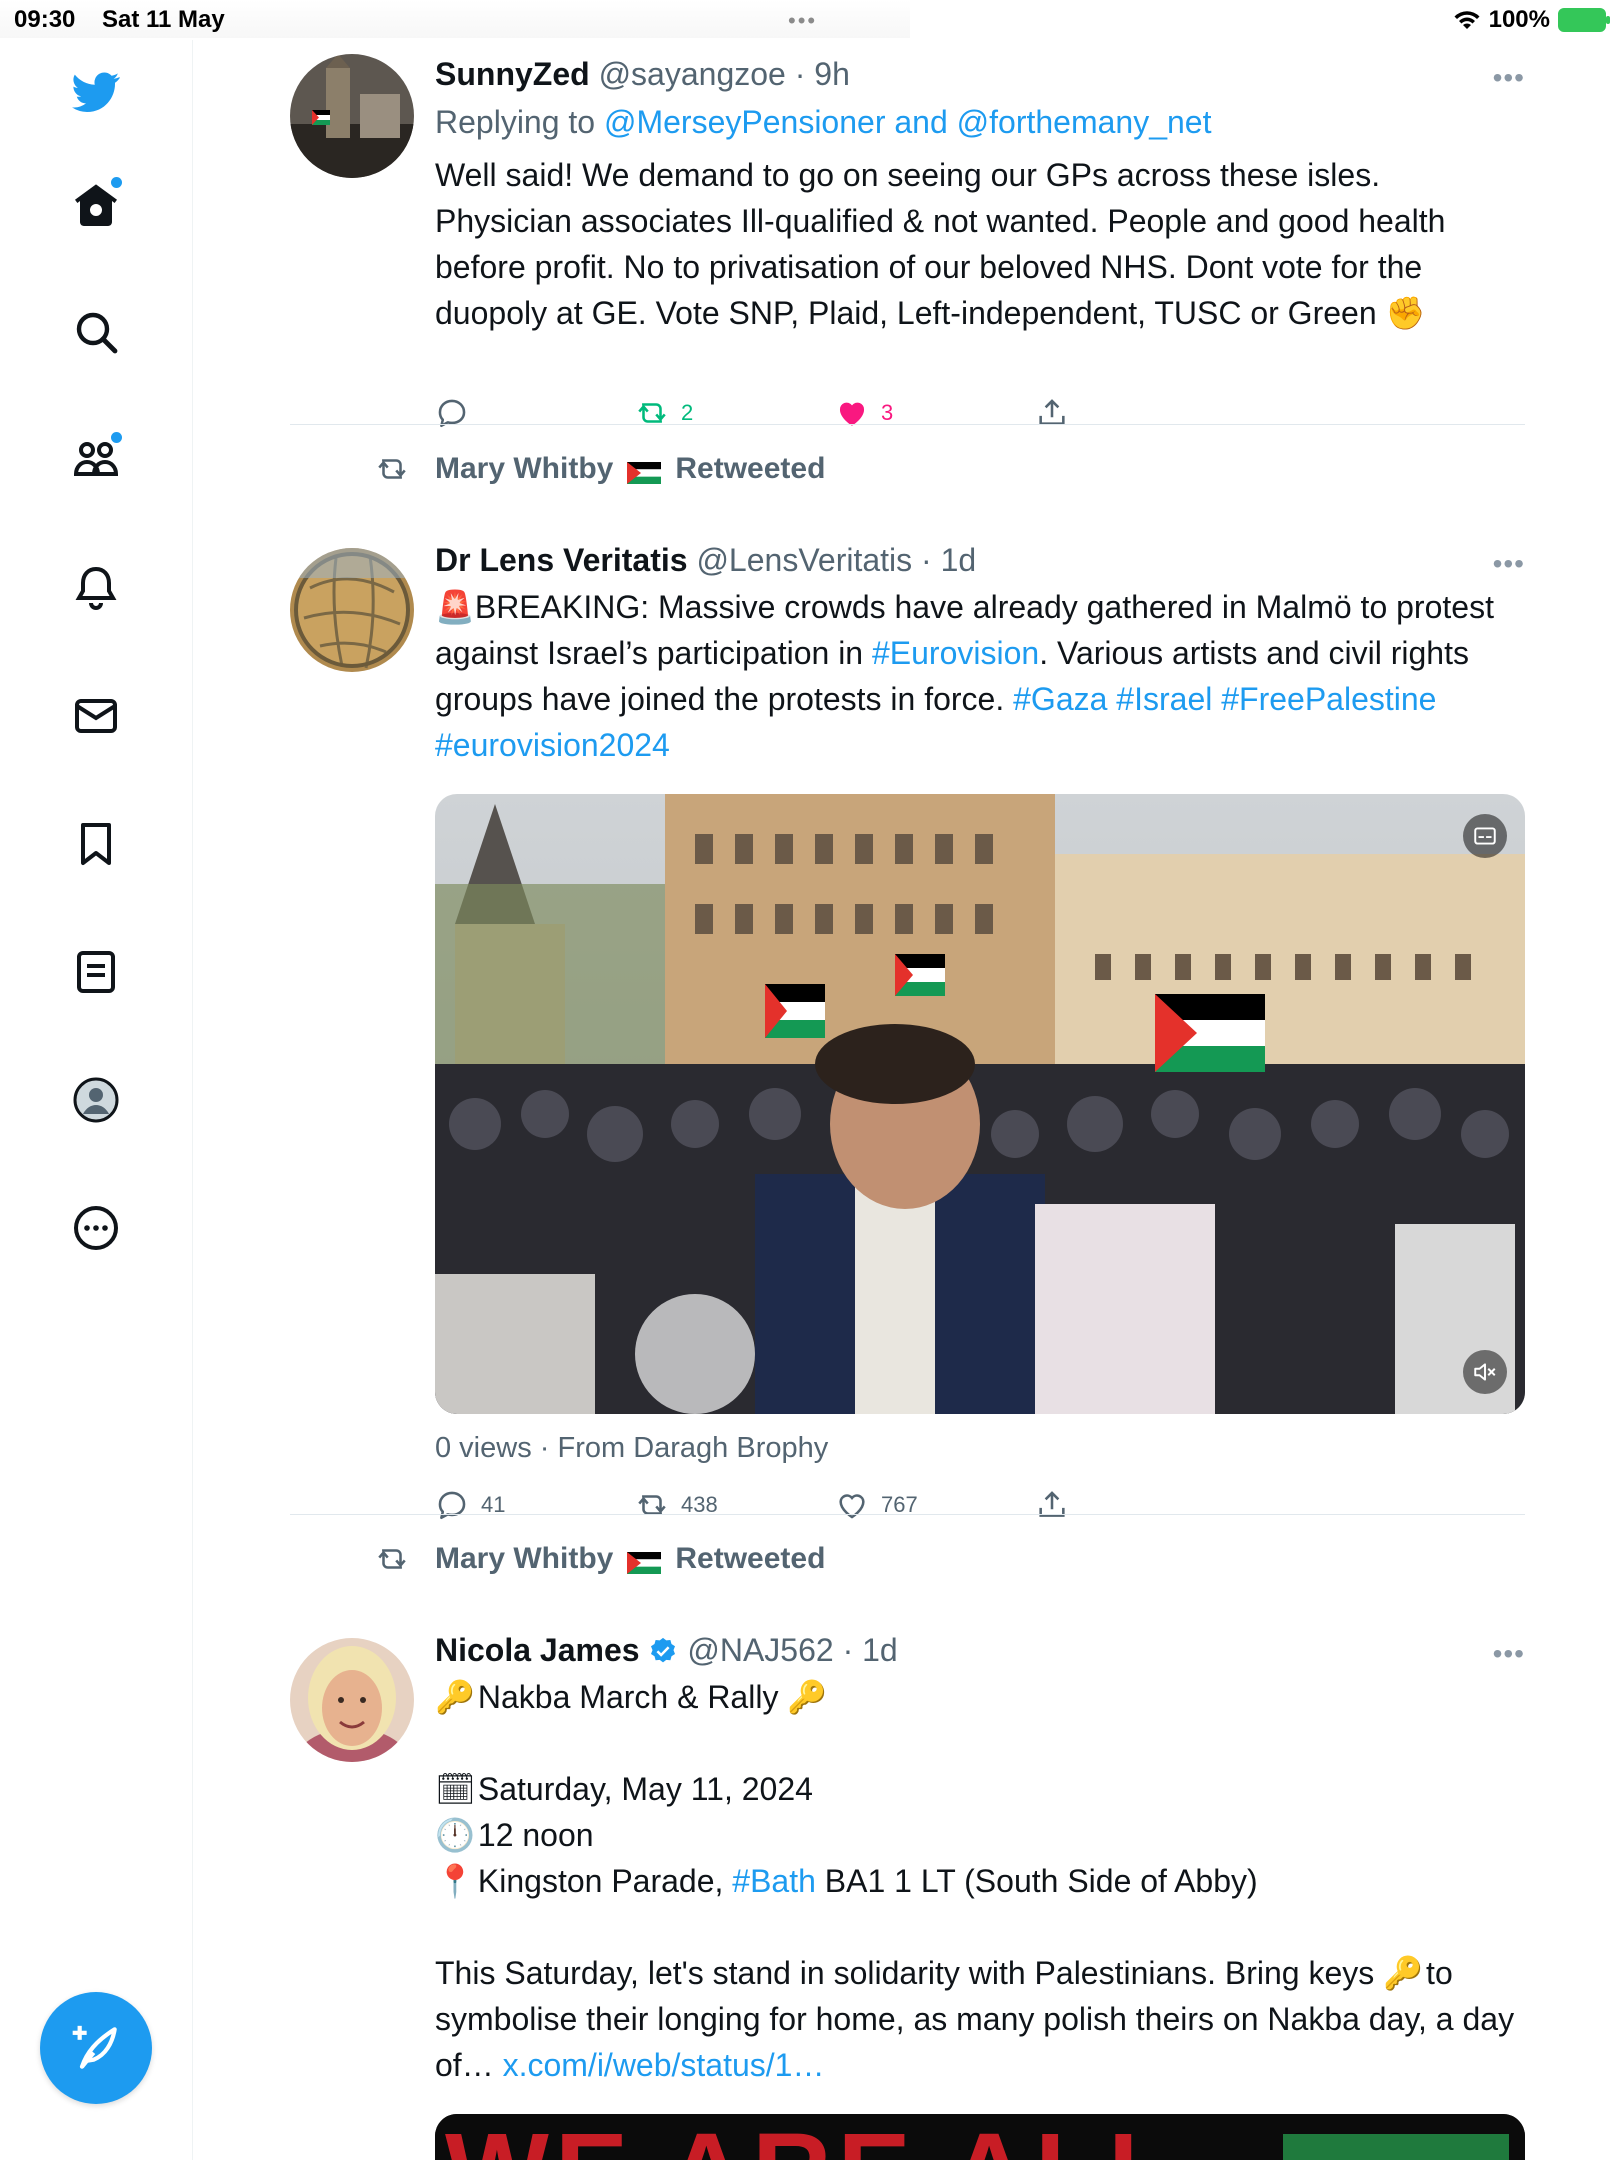 The width and height of the screenshot is (1620, 2160). I want to click on banner-graphic, so click(1396, 2147).